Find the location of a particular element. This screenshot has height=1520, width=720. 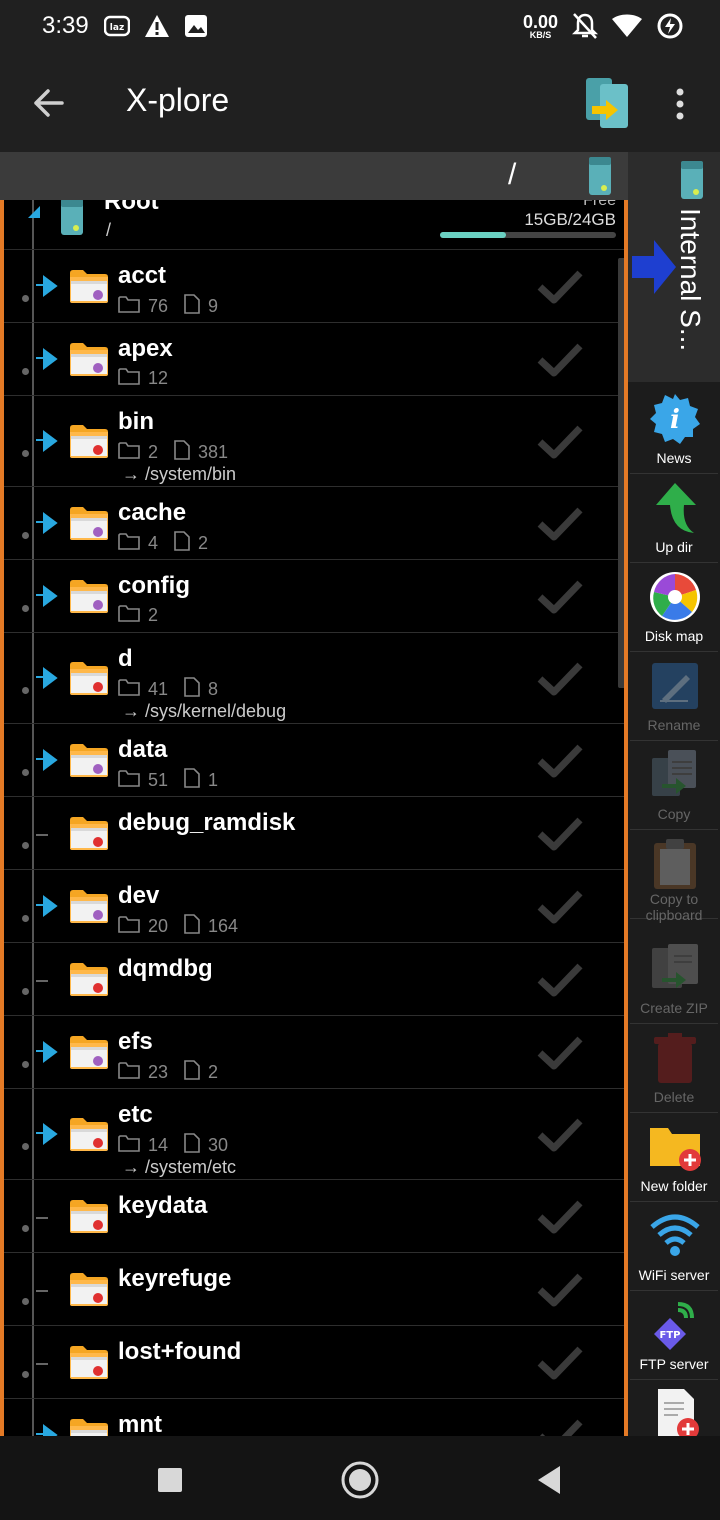

folder-name: debug_ramdisk is located at coordinates (207, 822).